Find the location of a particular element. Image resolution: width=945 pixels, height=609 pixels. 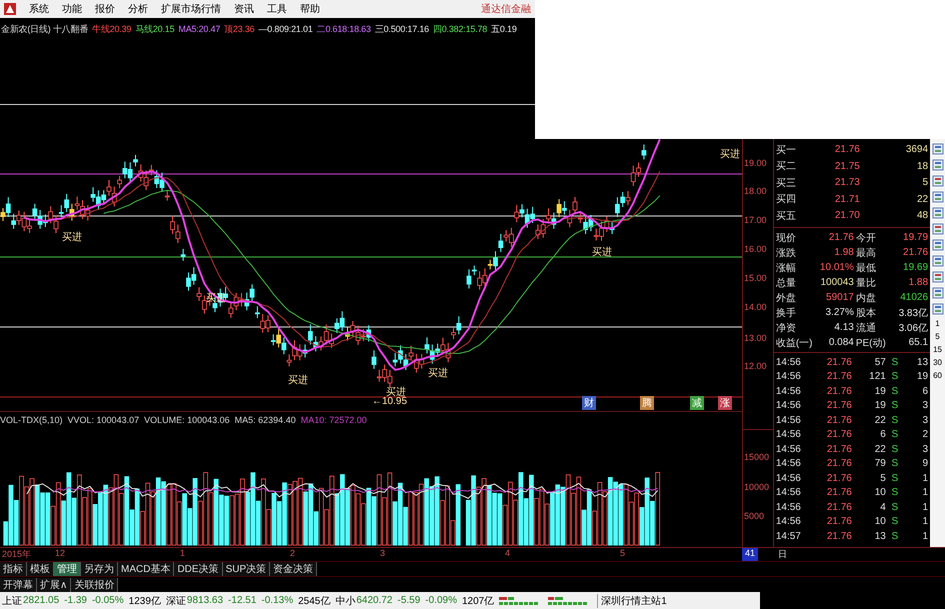

panel-tab: 开弹幕 is located at coordinates (18, 585).